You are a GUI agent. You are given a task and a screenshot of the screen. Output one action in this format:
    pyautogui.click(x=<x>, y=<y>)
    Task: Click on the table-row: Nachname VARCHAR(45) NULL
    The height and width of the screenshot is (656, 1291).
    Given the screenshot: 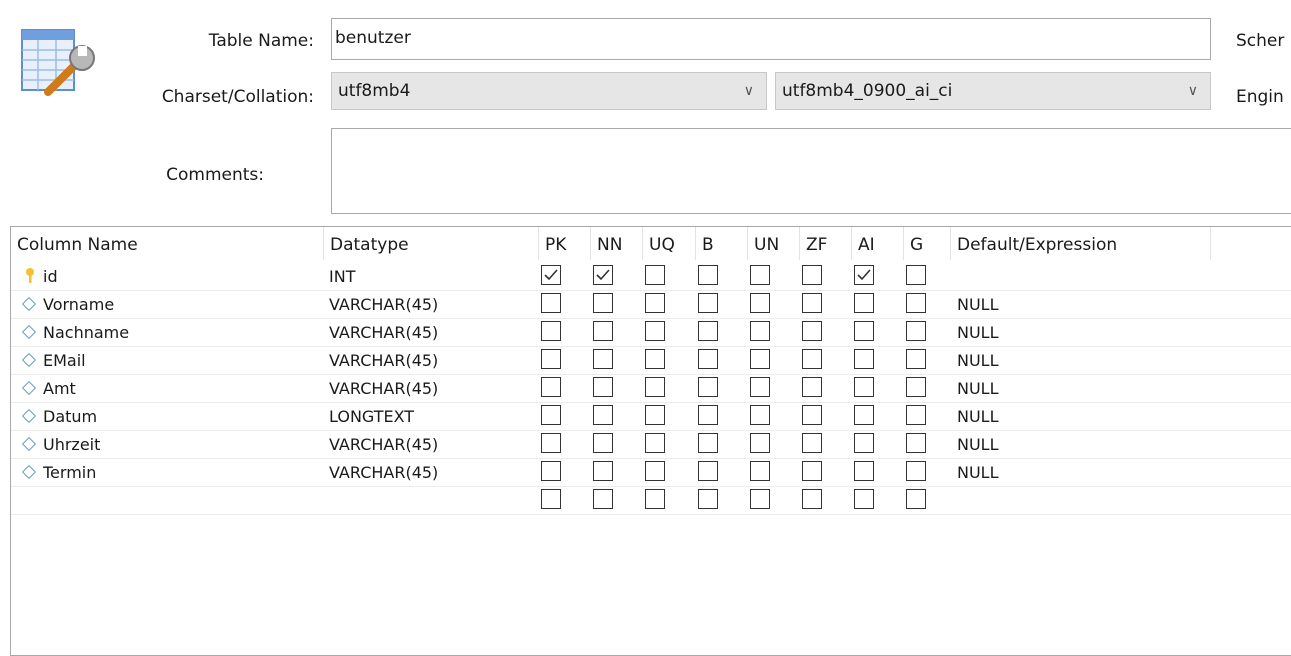 What is the action you would take?
    pyautogui.click(x=651, y=333)
    